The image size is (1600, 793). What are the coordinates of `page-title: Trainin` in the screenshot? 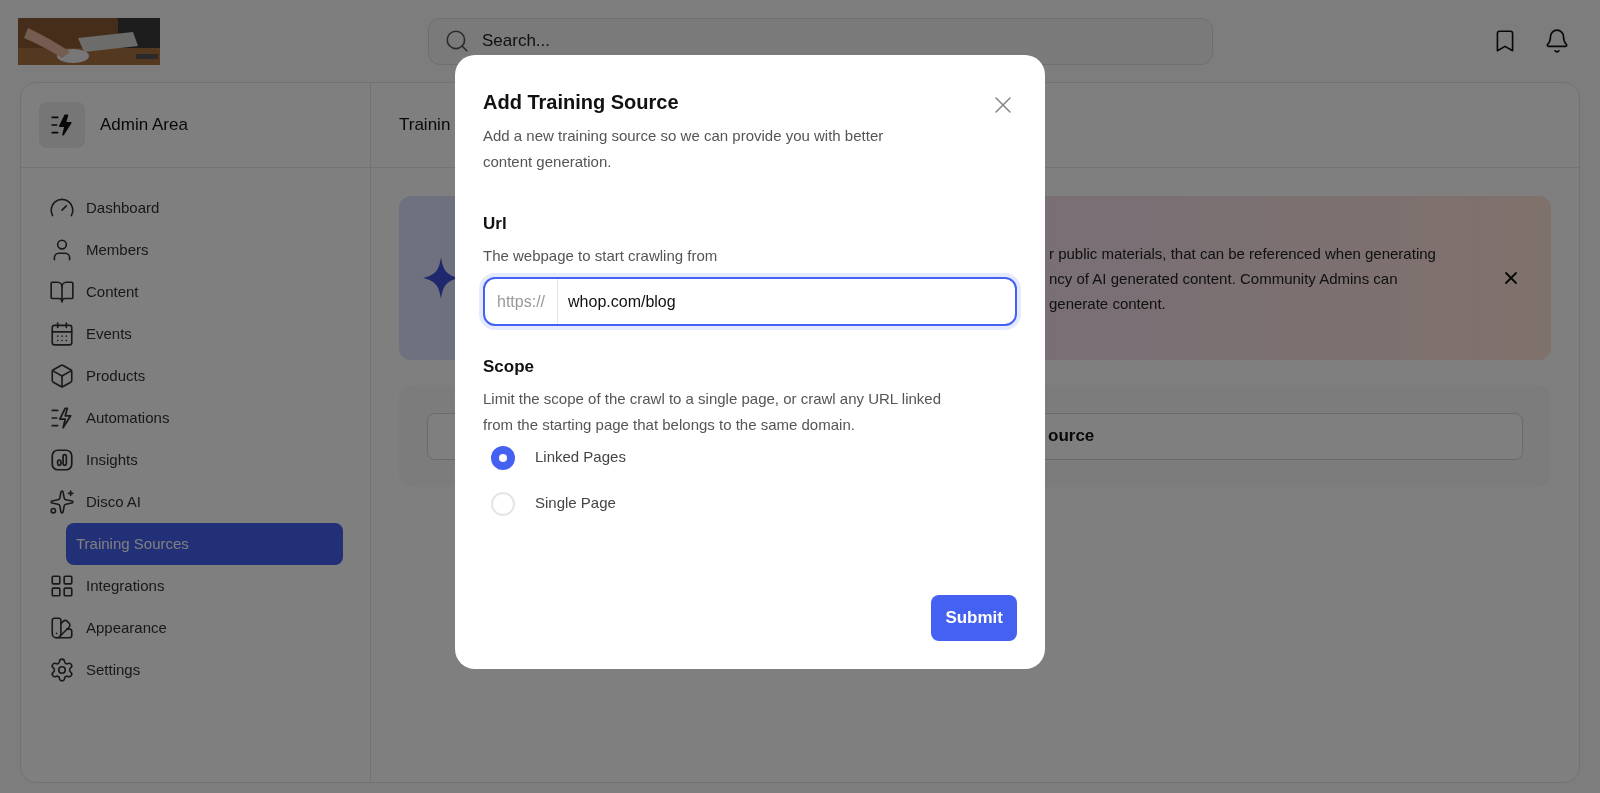 It's located at (425, 125).